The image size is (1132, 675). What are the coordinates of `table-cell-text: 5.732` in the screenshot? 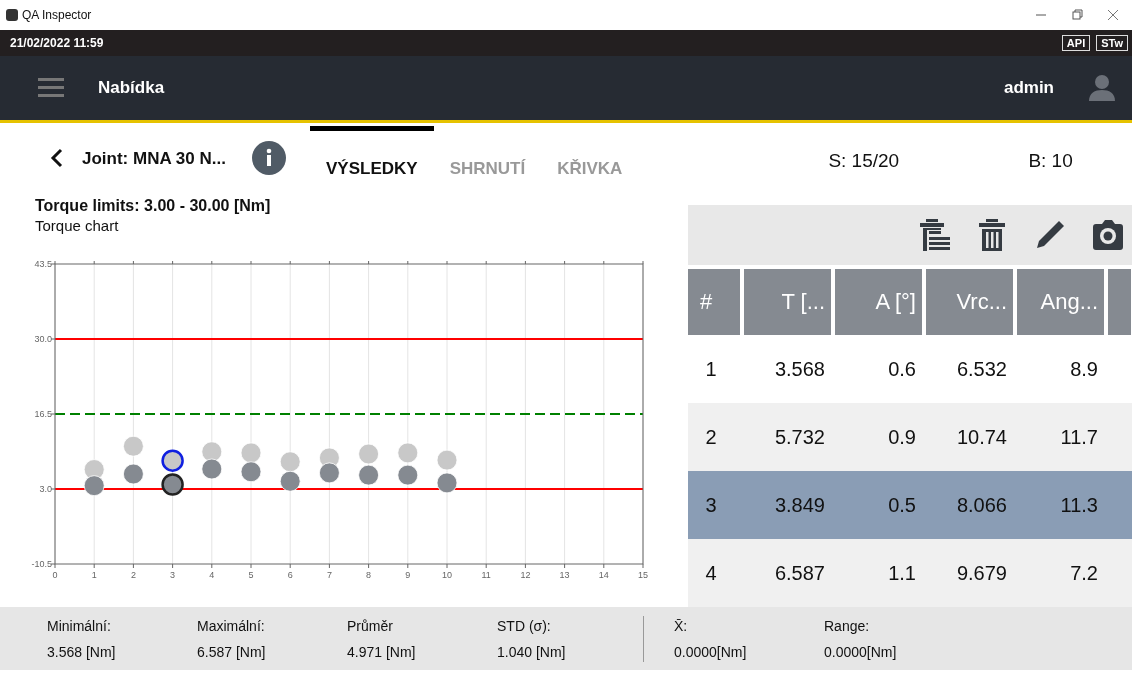 It's located at (799, 437).